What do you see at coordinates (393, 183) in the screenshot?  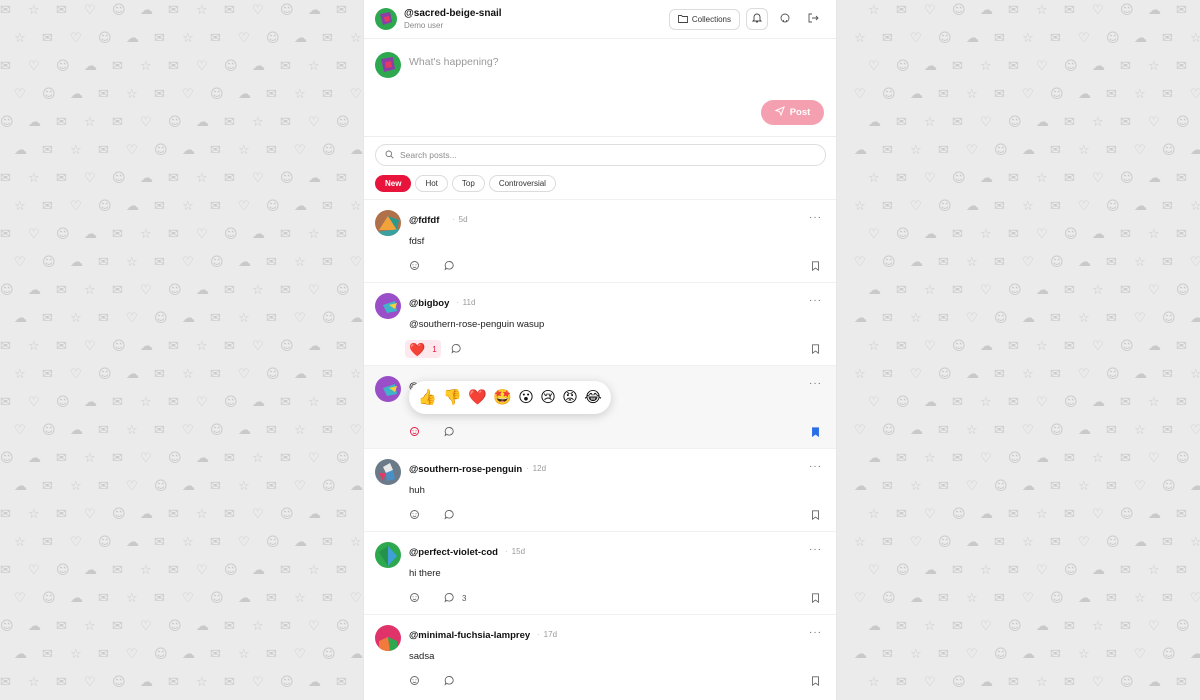 I see `filter-new: New` at bounding box center [393, 183].